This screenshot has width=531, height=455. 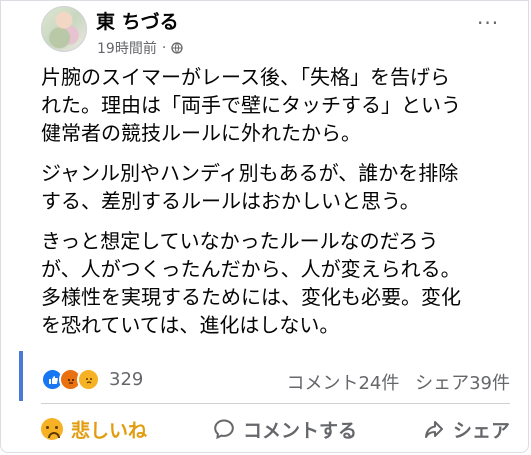 What do you see at coordinates (21, 376) in the screenshot?
I see `comment-focus-rule` at bounding box center [21, 376].